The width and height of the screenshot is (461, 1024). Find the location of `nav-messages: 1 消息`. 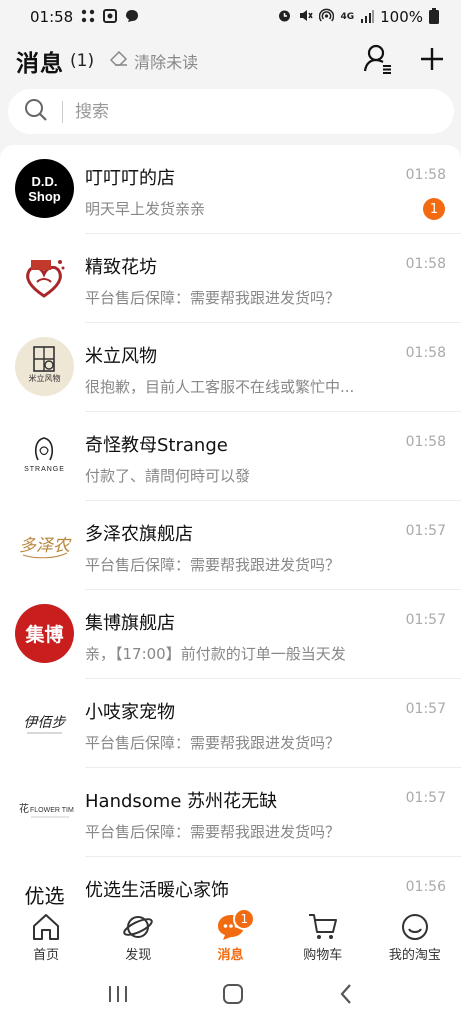

nav-messages: 1 消息 is located at coordinates (230, 938).